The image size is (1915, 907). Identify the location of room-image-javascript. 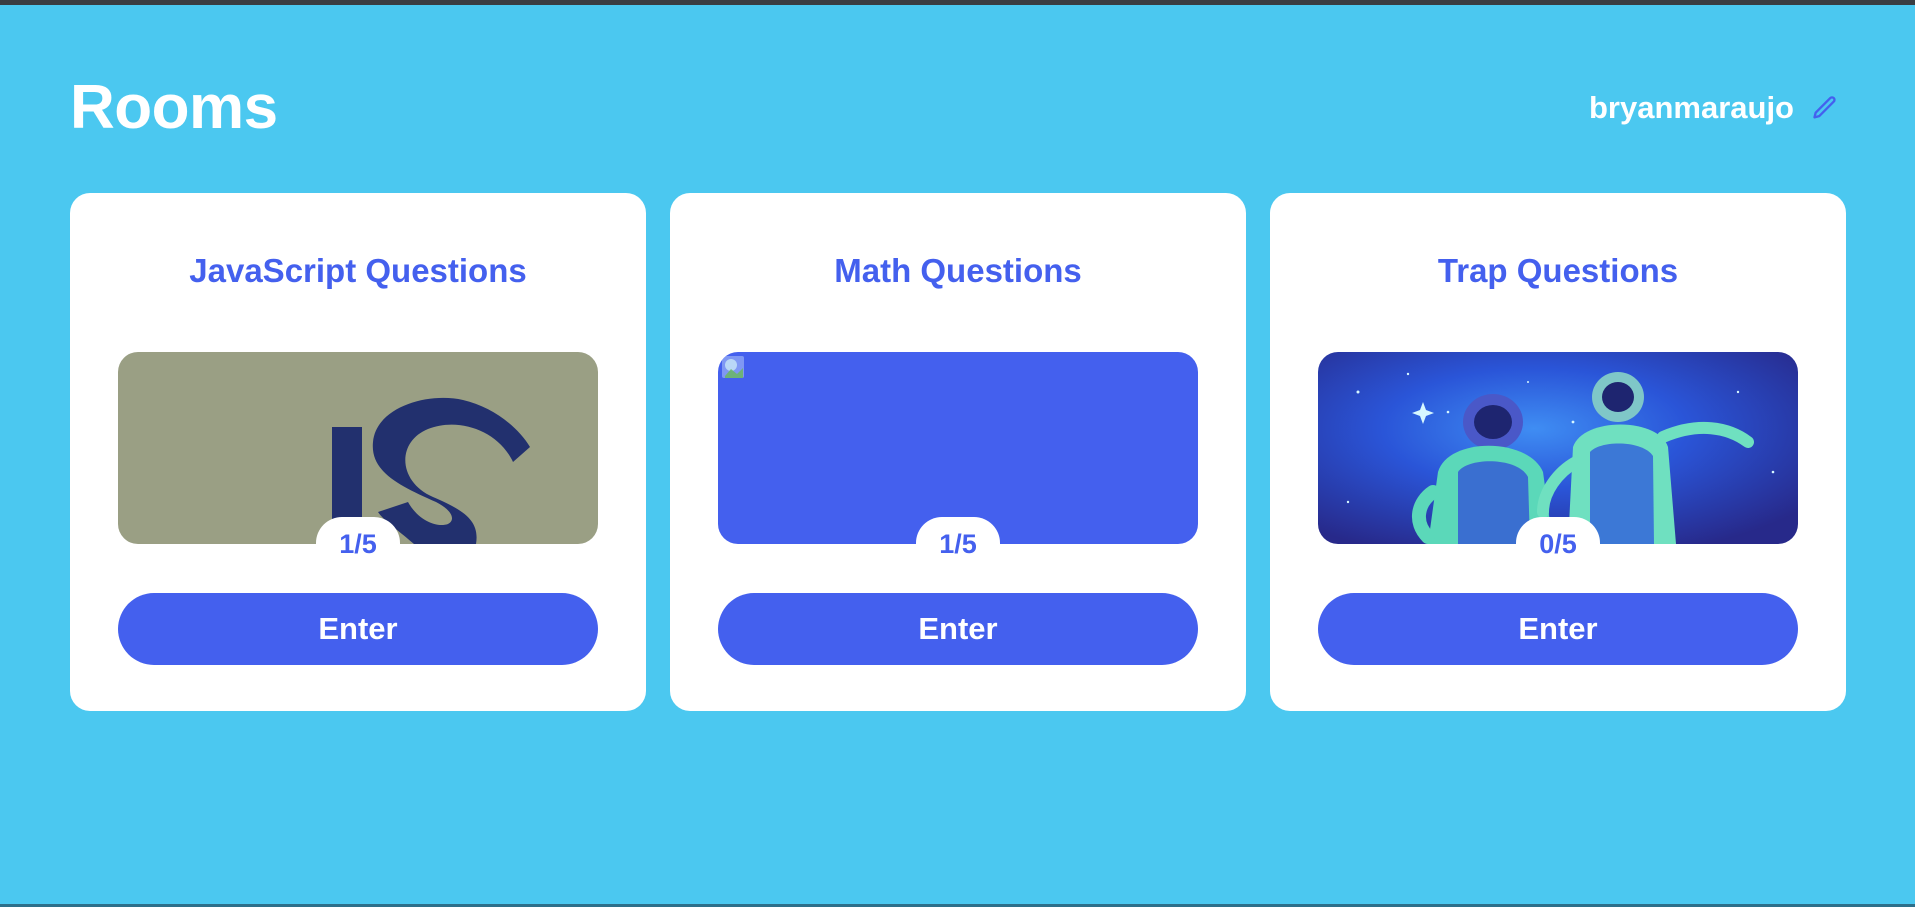
(358, 448).